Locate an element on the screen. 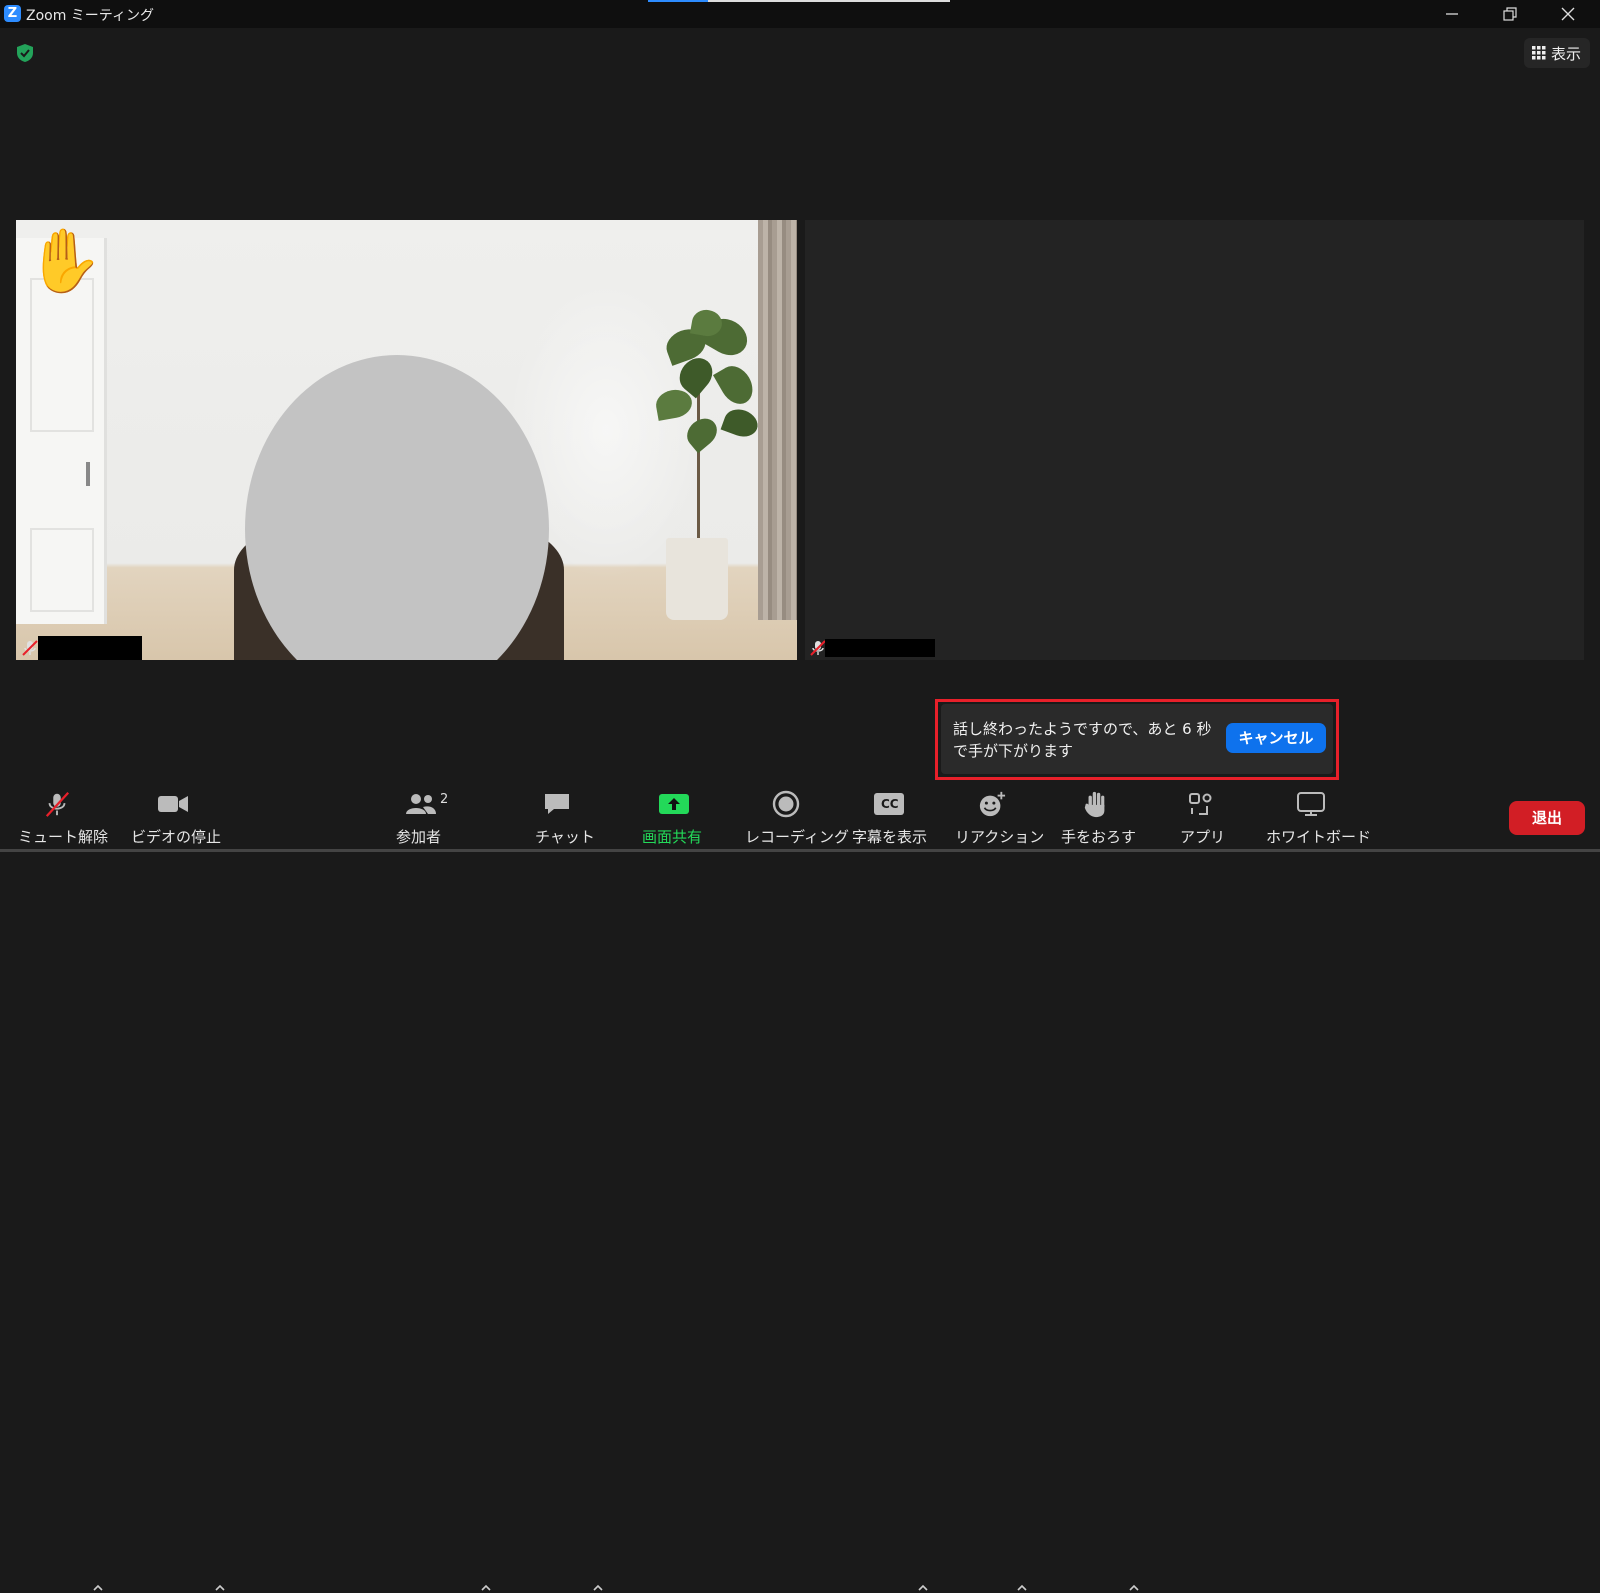 The height and width of the screenshot is (1593, 1600). security-button is located at coordinates (25, 53).